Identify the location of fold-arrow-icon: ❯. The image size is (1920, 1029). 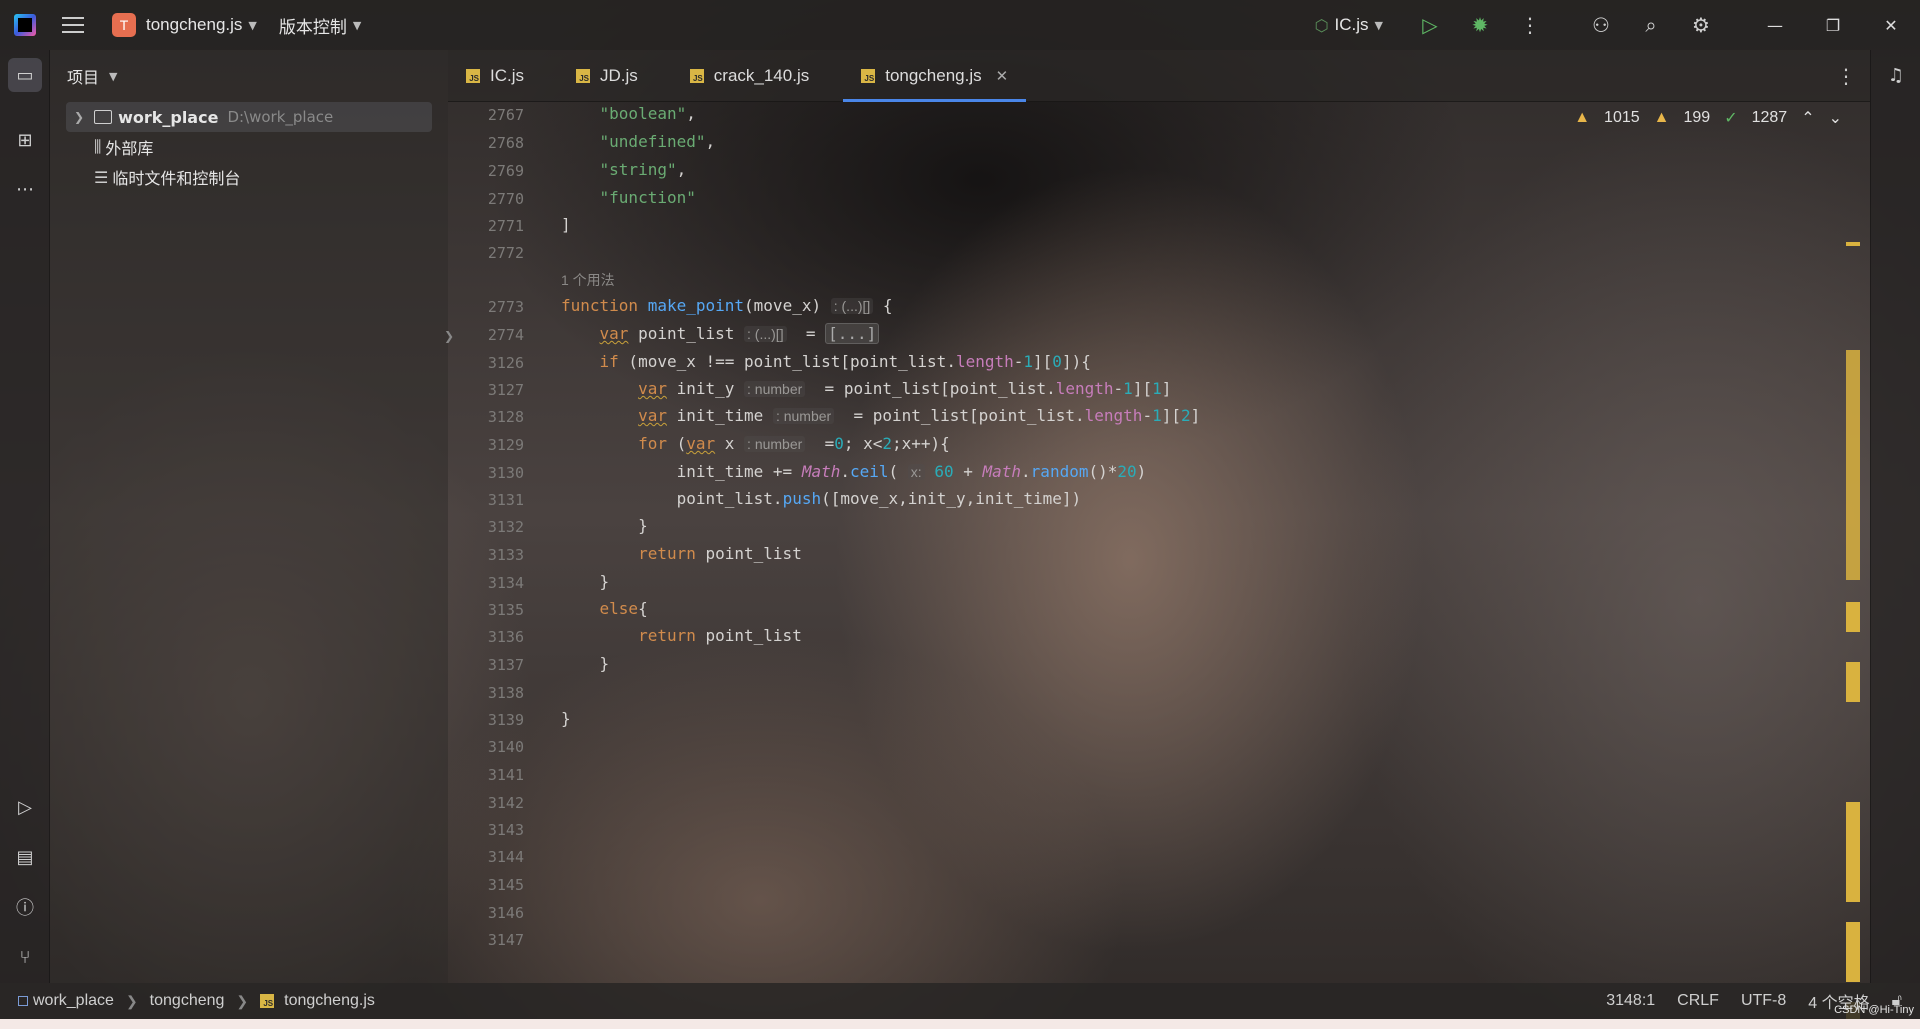
(449, 336).